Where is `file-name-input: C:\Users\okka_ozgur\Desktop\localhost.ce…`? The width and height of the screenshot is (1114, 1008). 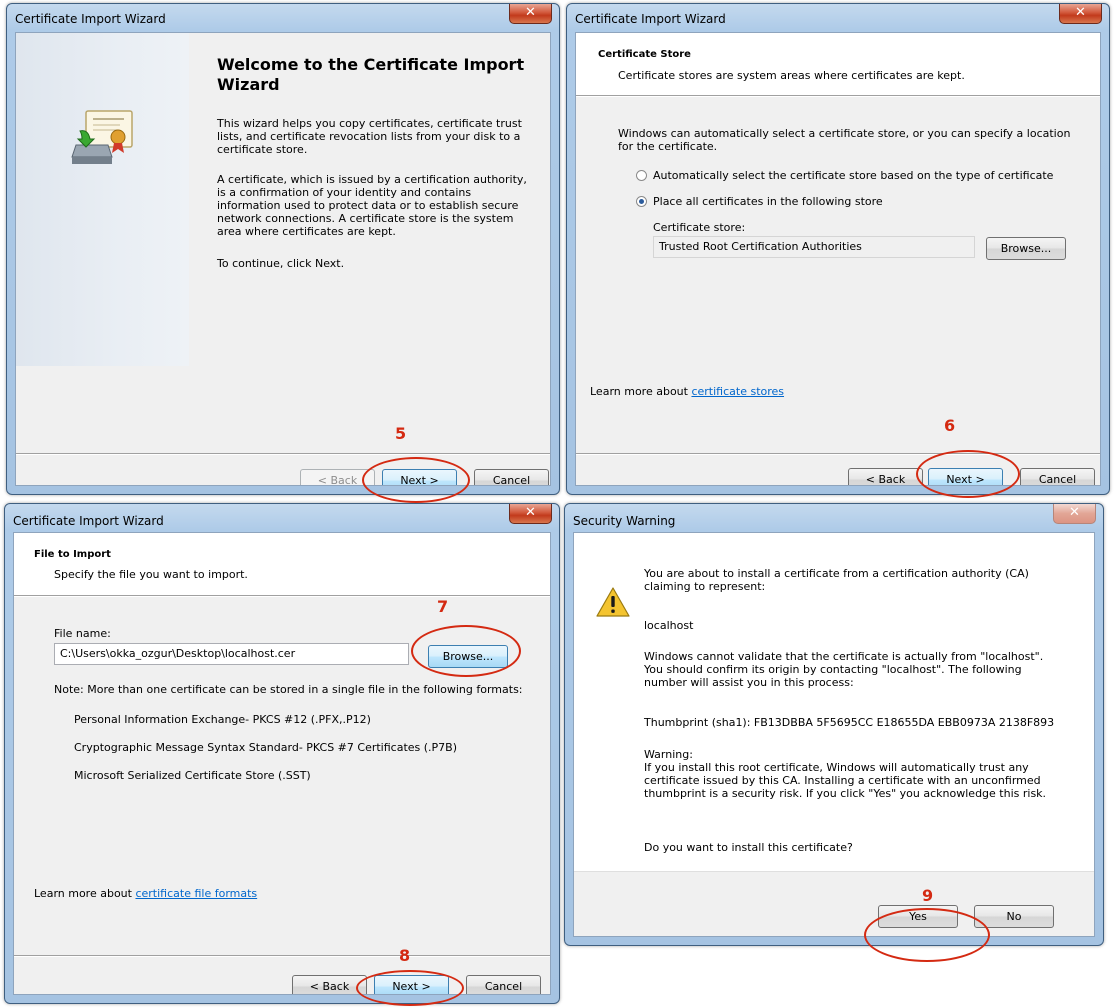 file-name-input: C:\Users\okka_ozgur\Desktop\localhost.ce… is located at coordinates (231, 654).